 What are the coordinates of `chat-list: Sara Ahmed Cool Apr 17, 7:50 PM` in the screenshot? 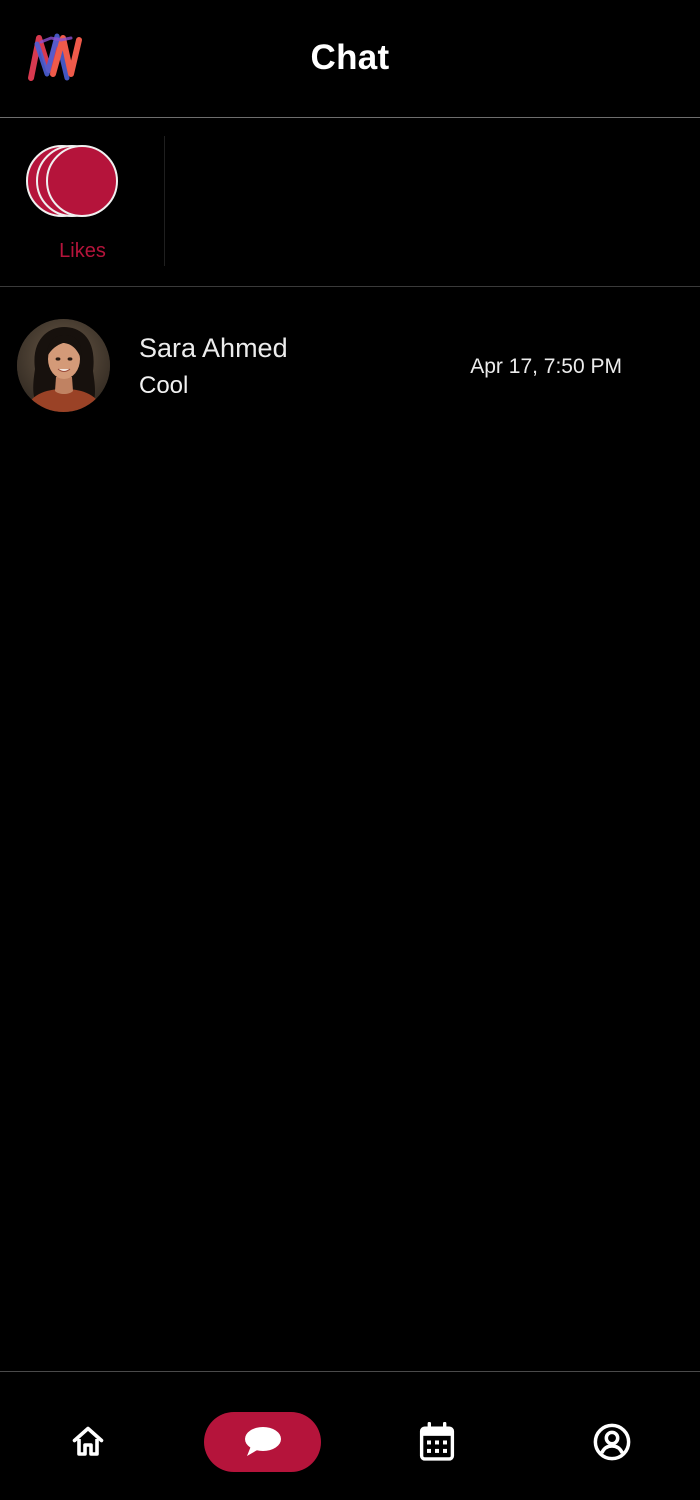 It's located at (350, 366).